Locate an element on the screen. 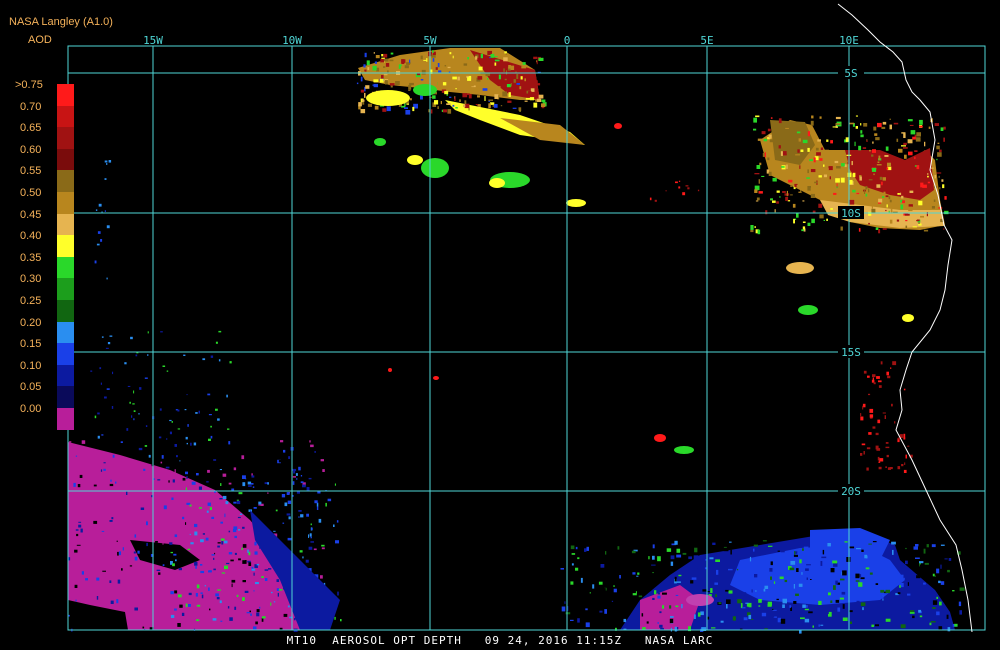  aerosol-patch is located at coordinates (808, 310).